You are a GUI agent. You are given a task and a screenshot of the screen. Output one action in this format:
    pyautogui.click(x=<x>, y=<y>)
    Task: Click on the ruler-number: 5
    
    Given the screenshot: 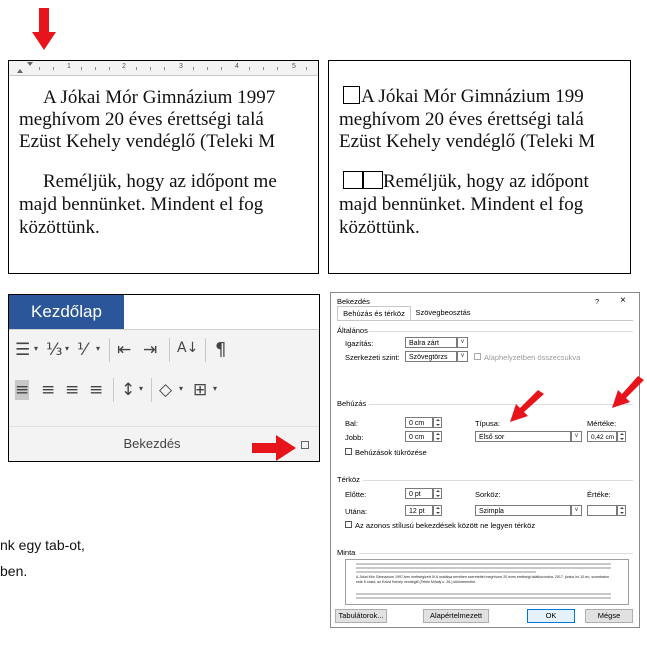 What is the action you would take?
    pyautogui.click(x=294, y=66)
    